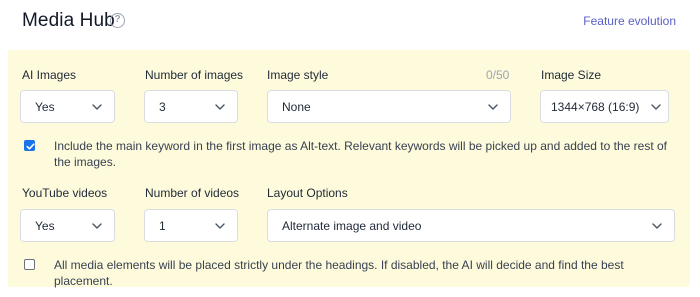  I want to click on ai-images-value: Yes, so click(45, 107).